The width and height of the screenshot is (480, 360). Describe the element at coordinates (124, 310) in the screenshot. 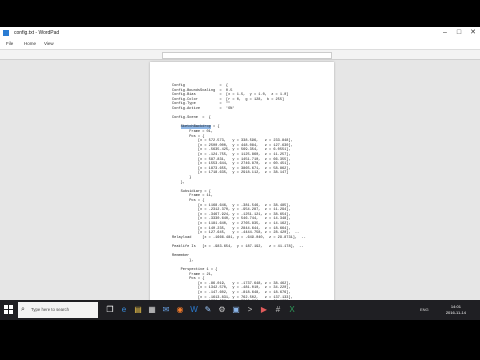

I see `edge-icon: e` at that location.